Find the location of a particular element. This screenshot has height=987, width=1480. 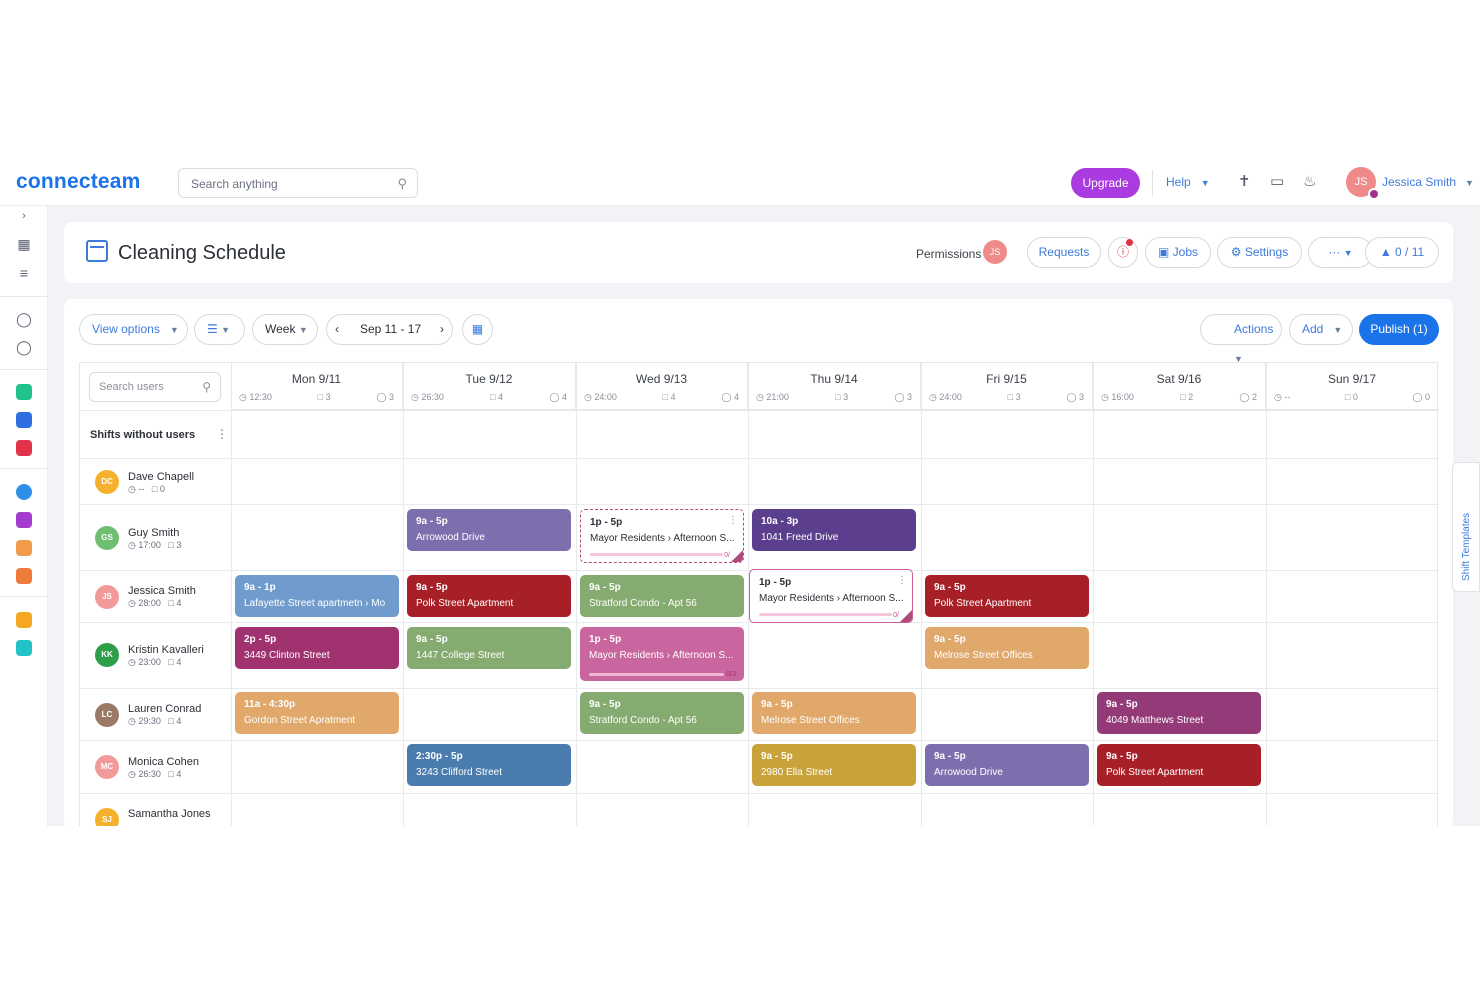

user-name: Kristin Kavalleri is located at coordinates (166, 650).